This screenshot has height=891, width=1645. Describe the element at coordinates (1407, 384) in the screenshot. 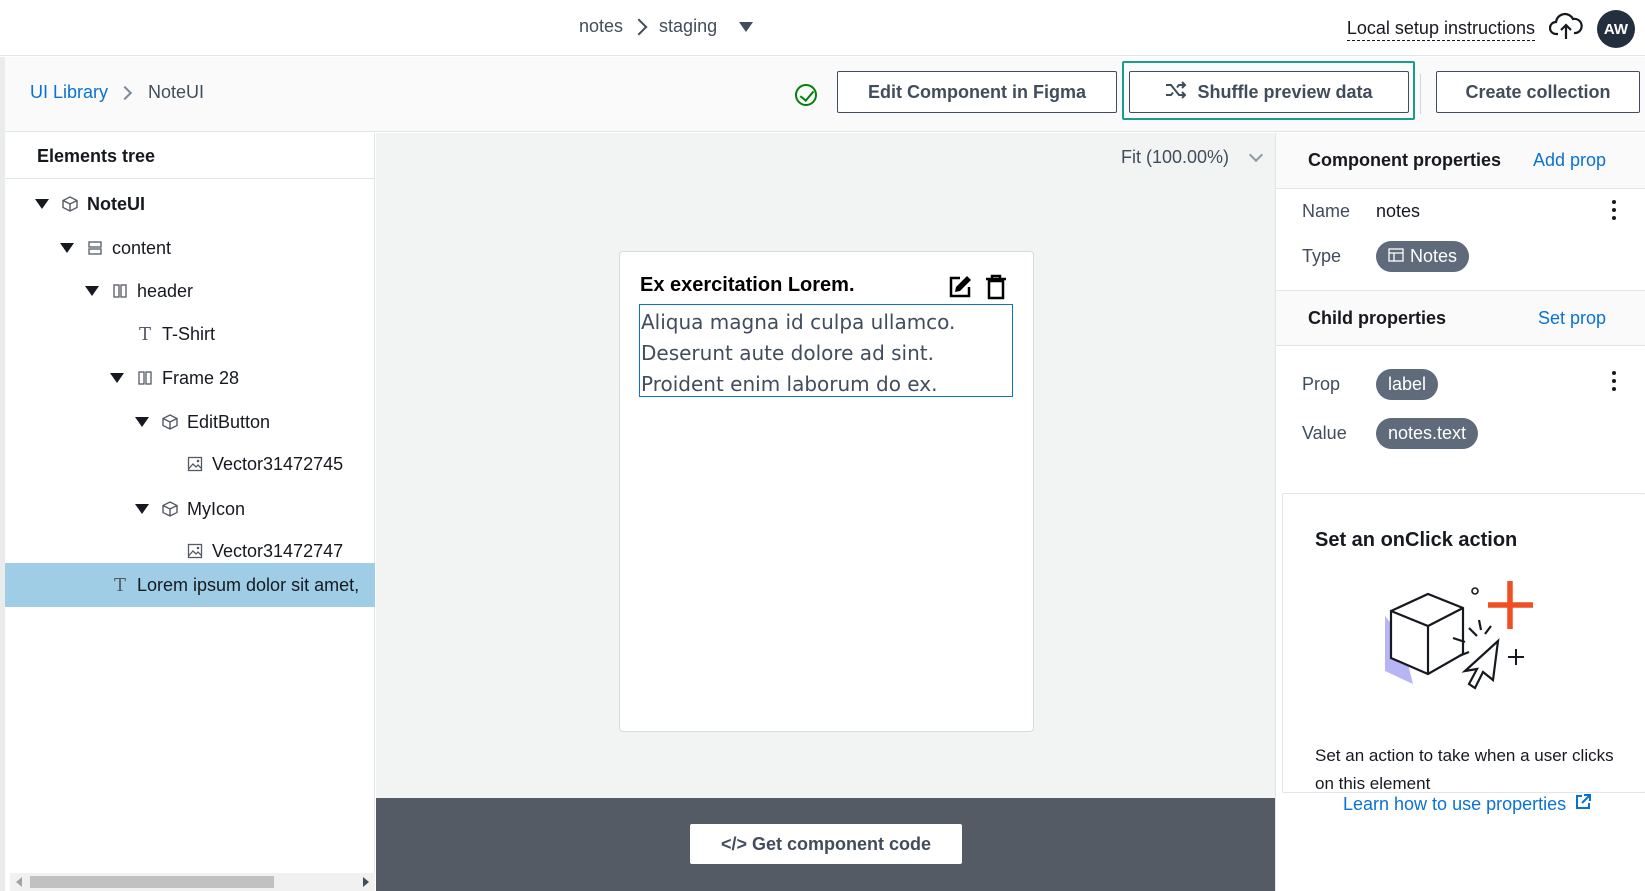

I see `prop-pill: label` at that location.